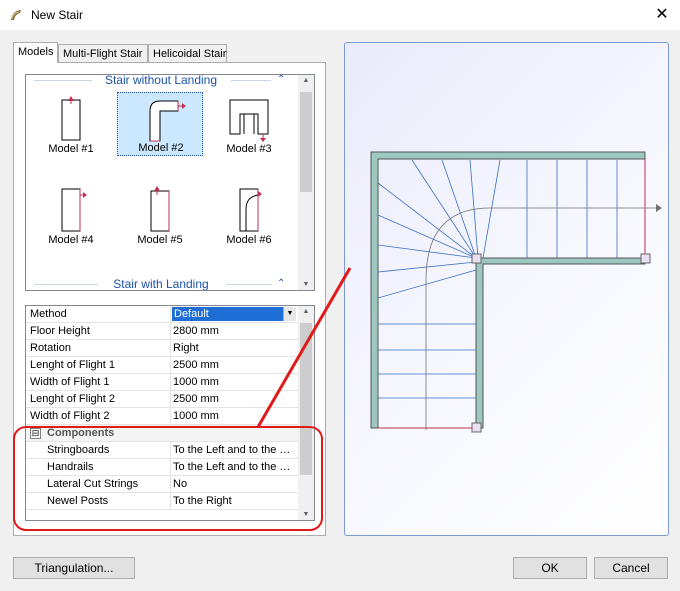 This screenshot has width=680, height=591. What do you see at coordinates (631, 568) in the screenshot?
I see `cancel-button: Cancel` at bounding box center [631, 568].